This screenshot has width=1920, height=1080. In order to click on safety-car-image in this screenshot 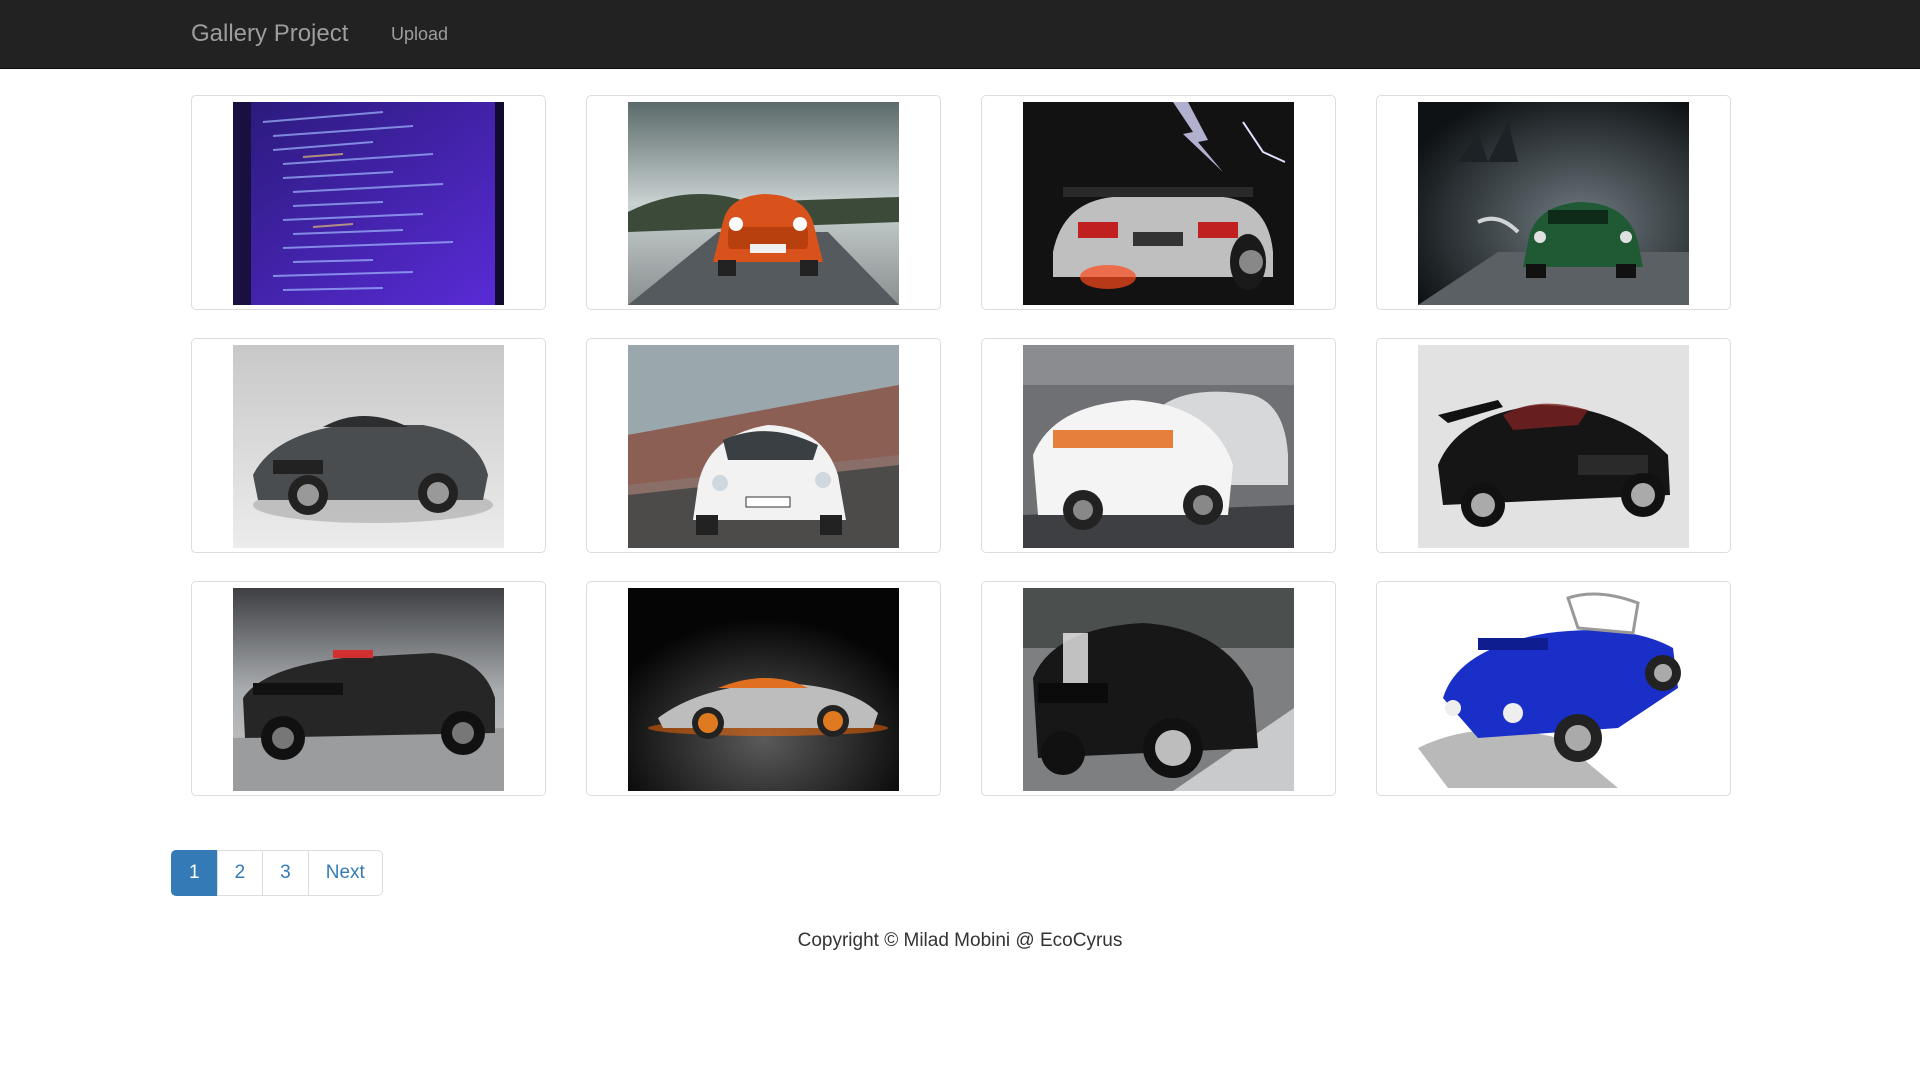, I will do `click(1158, 446)`.